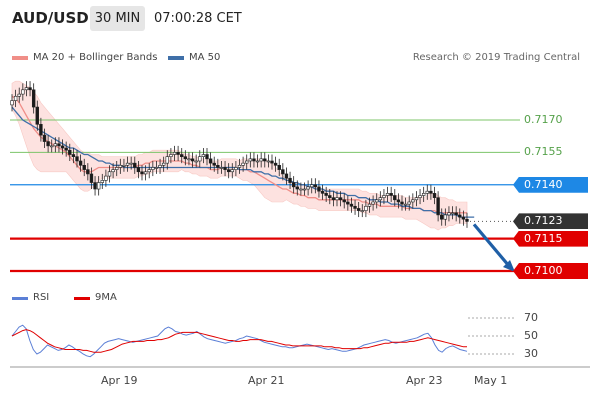  What do you see at coordinates (50, 18) in the screenshot?
I see `currency-pair-title: AUD/USD` at bounding box center [50, 18].